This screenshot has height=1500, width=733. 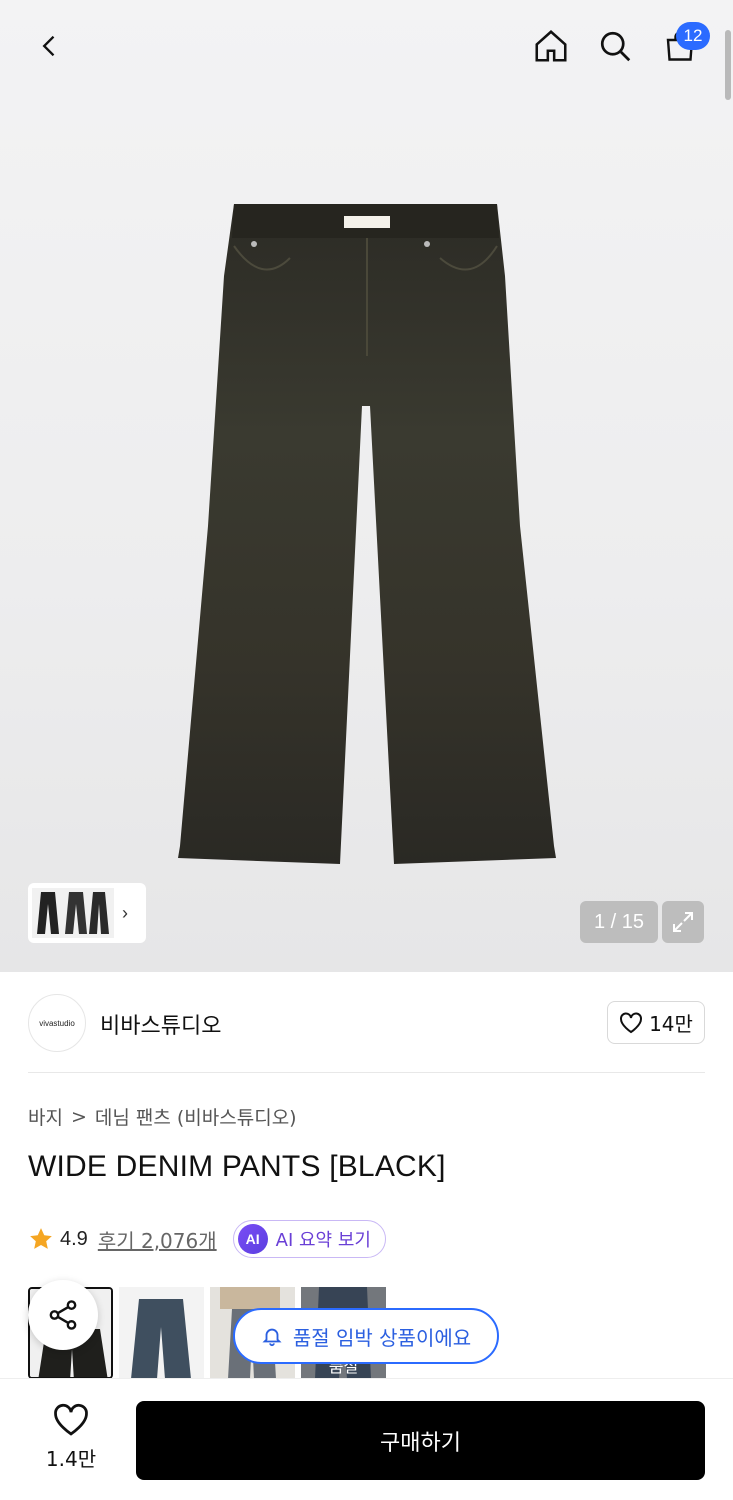 I want to click on wishlist-count: 1.4만, so click(x=71, y=1459).